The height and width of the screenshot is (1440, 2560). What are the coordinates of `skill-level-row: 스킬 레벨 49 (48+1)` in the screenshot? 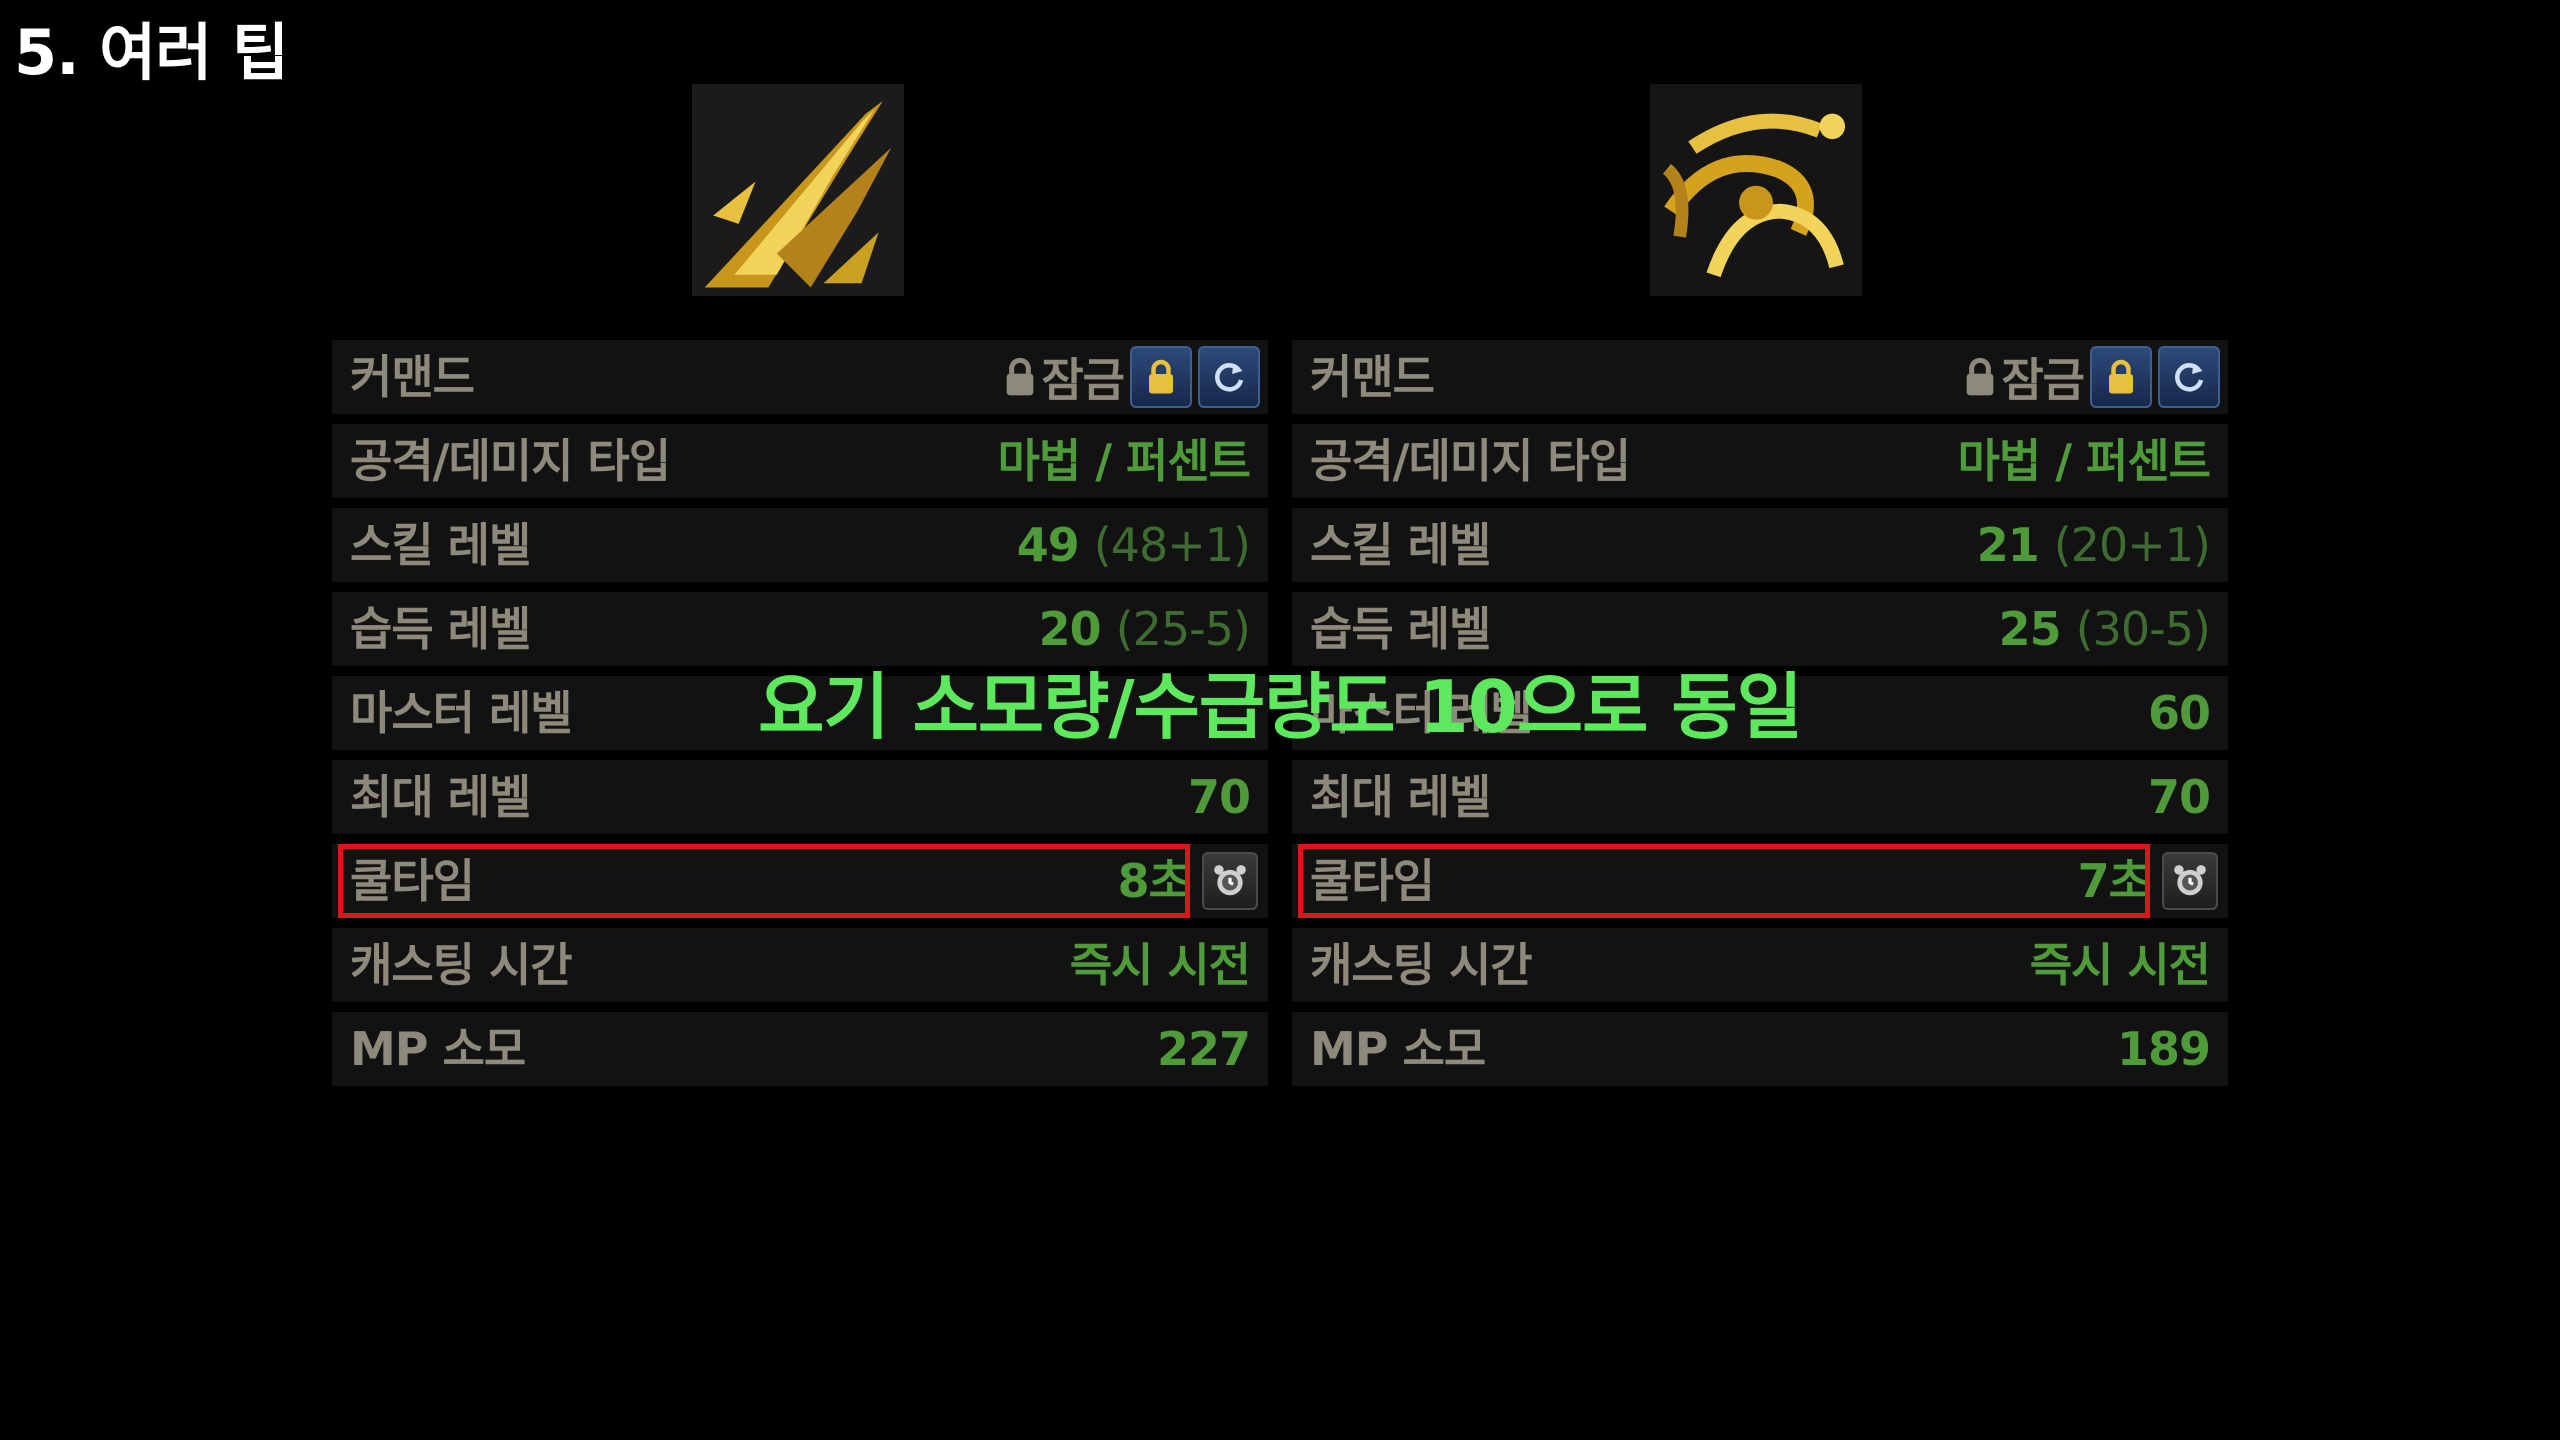 It's located at (800, 545).